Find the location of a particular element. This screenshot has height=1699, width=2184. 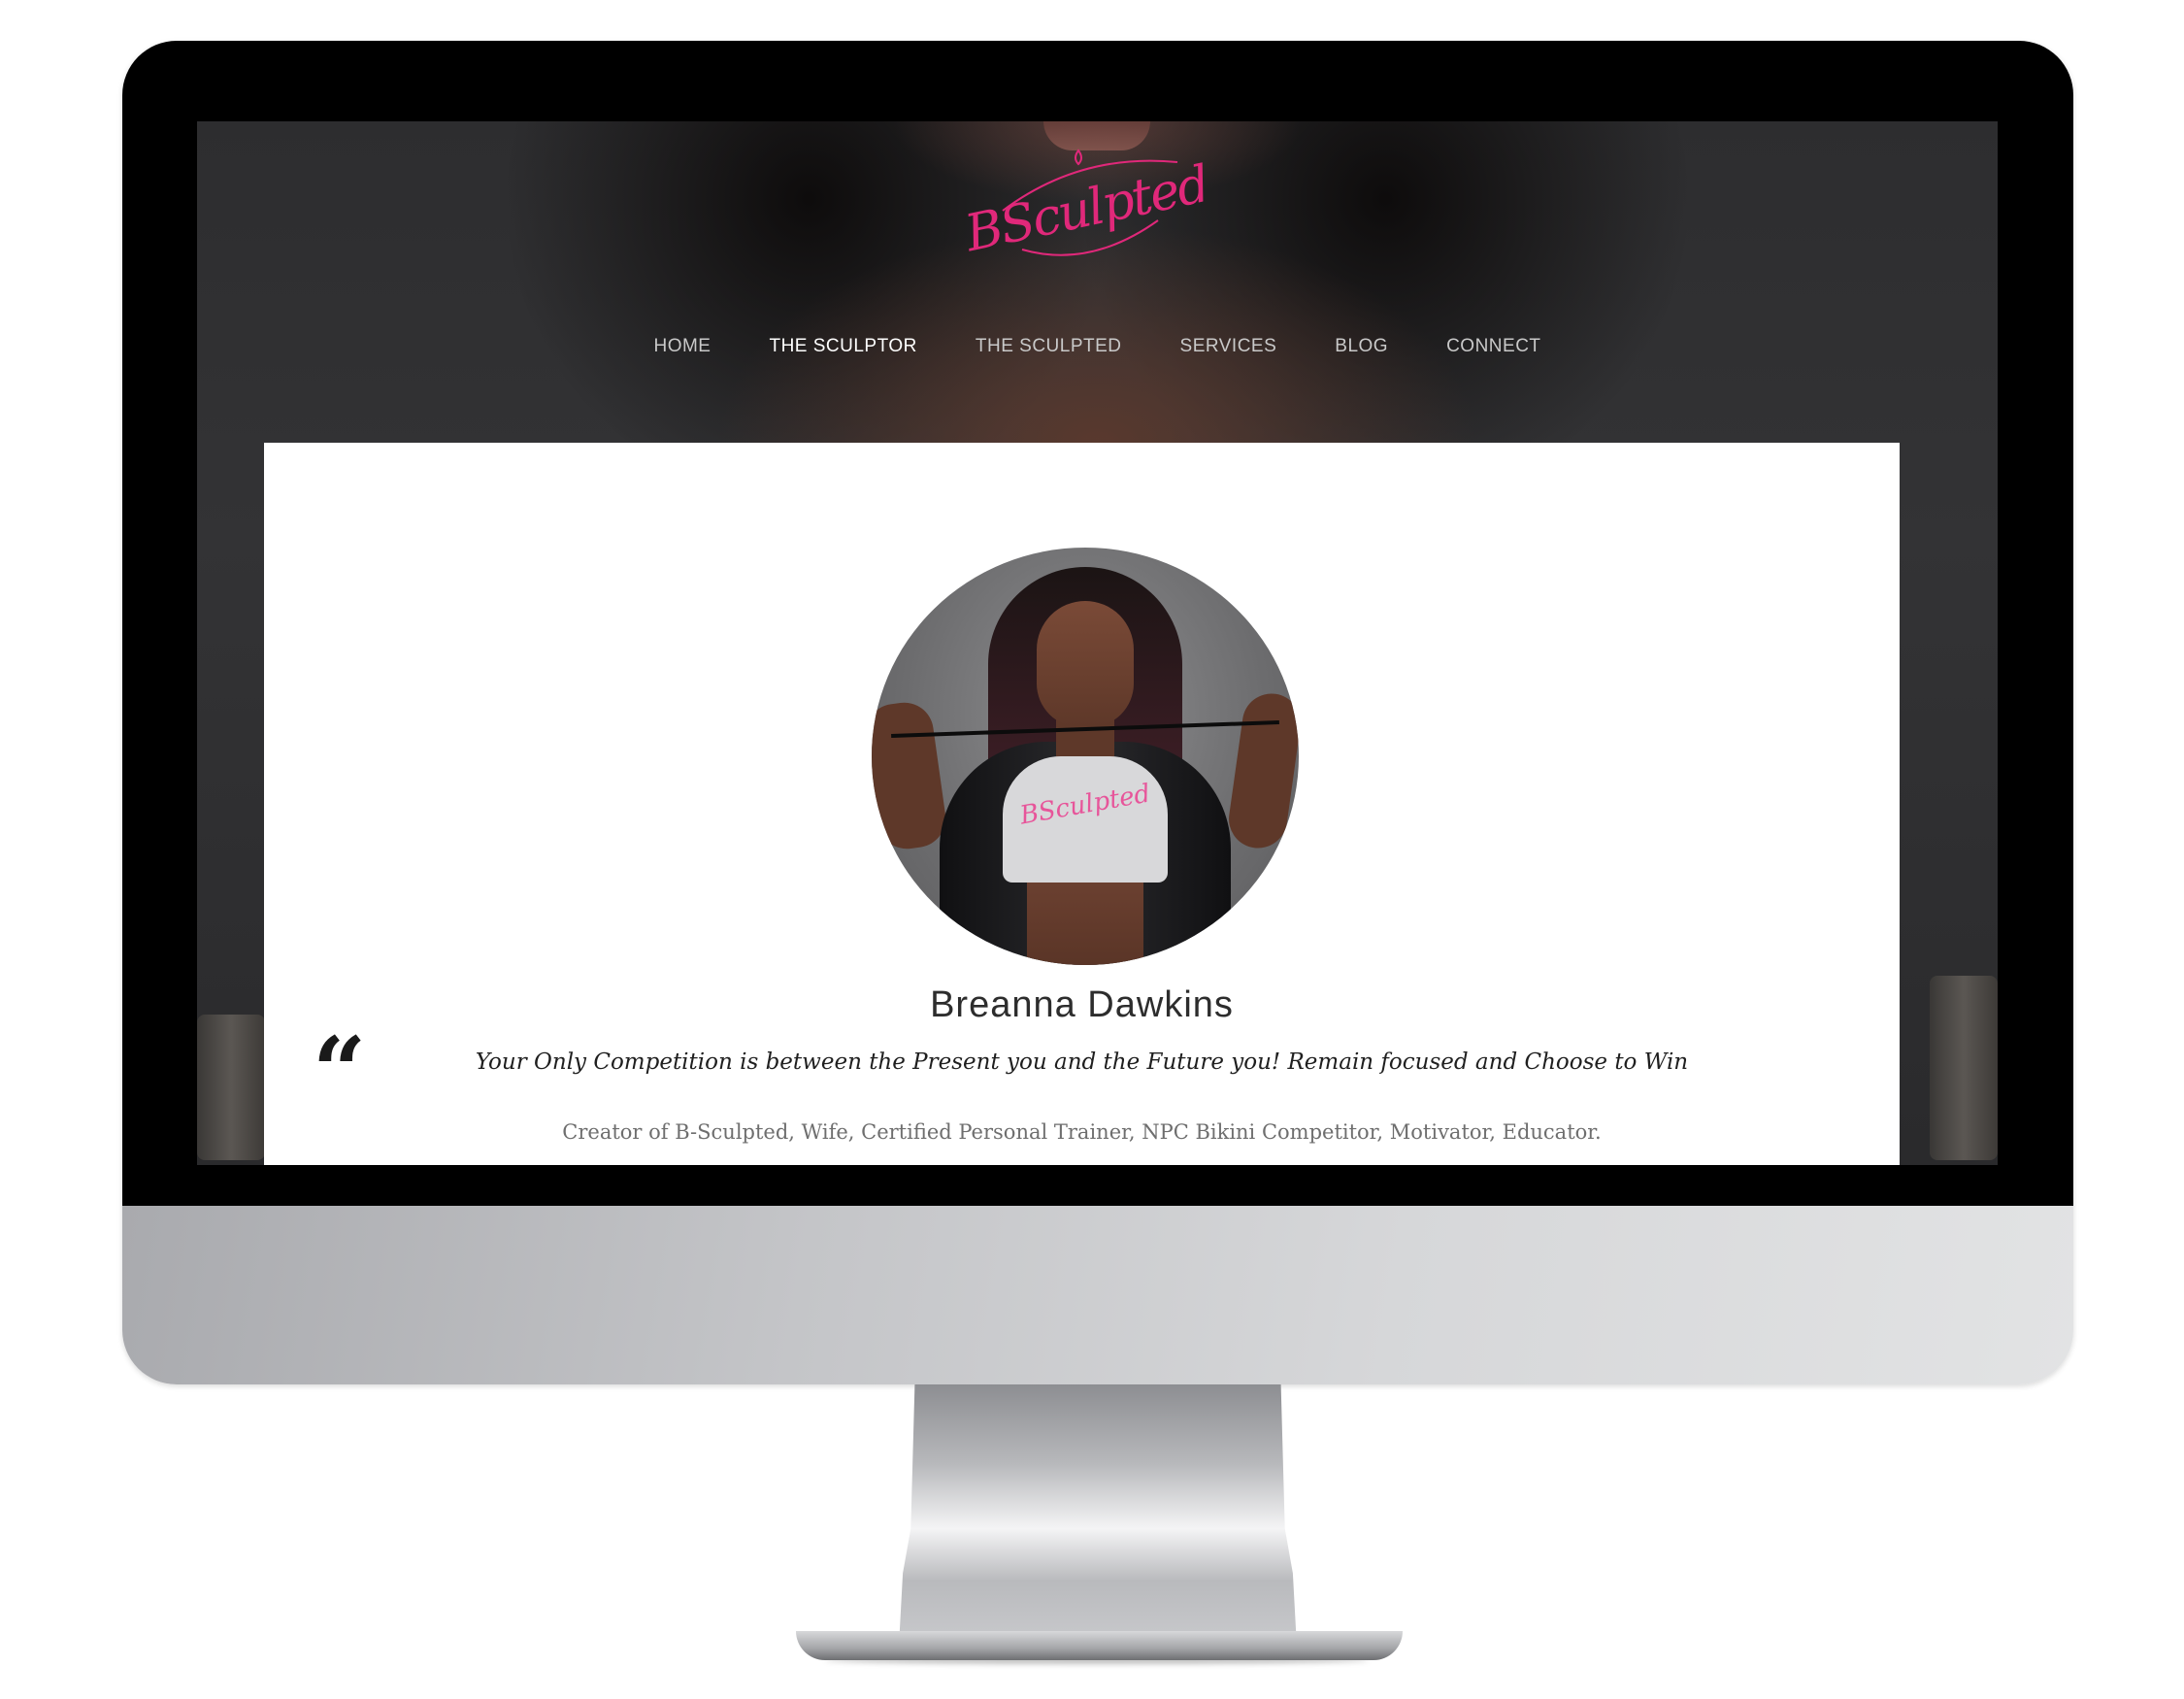

monitor-stand-neck is located at coordinates (1098, 1515).